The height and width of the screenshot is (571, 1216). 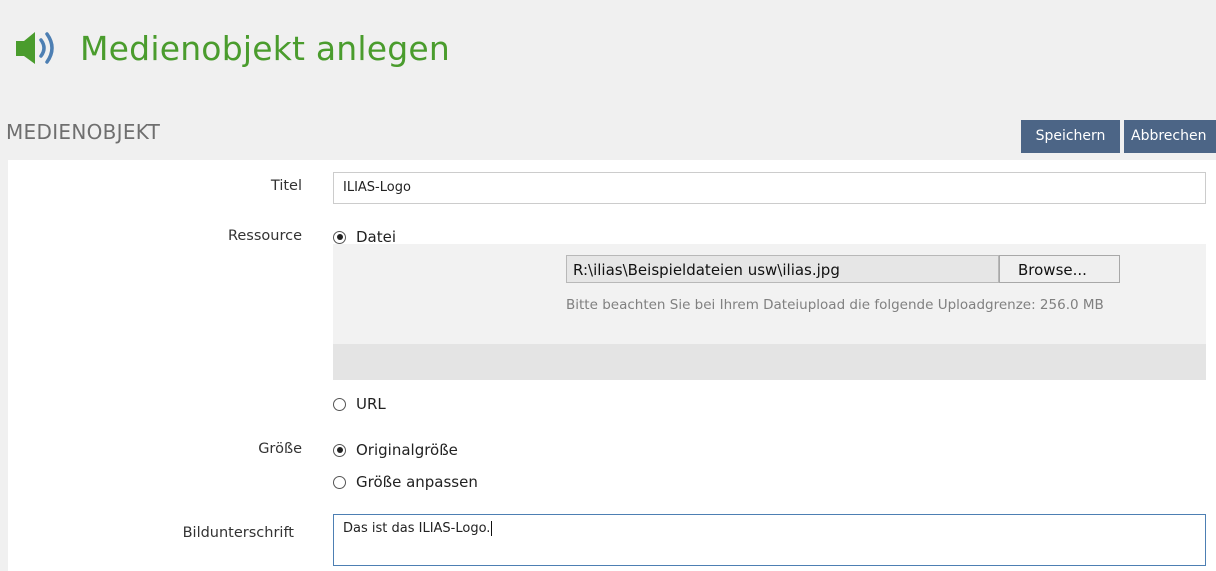 What do you see at coordinates (417, 528) in the screenshot?
I see `caption-text: Das ist das ILIAS-Logo.` at bounding box center [417, 528].